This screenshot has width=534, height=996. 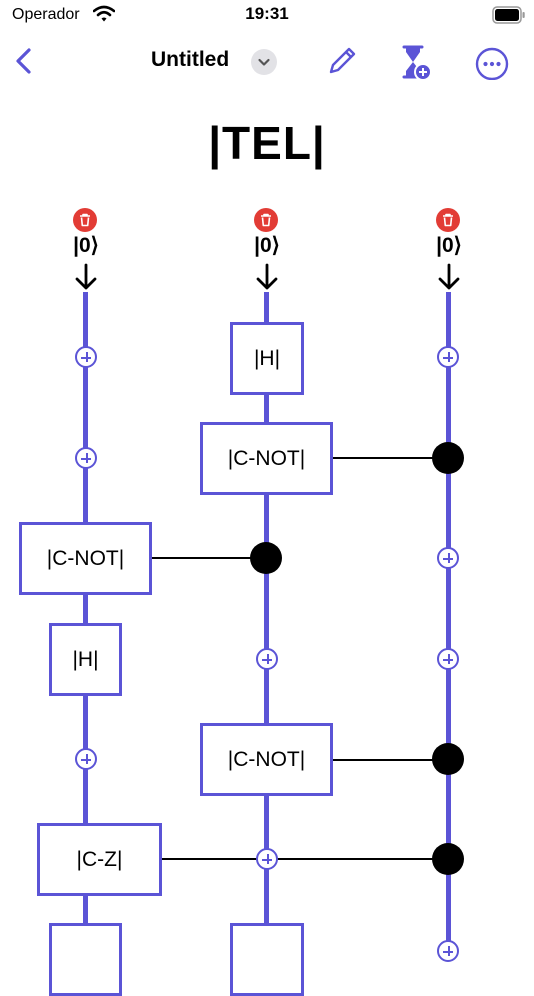 What do you see at coordinates (190, 60) in the screenshot?
I see `document-title: Untitled` at bounding box center [190, 60].